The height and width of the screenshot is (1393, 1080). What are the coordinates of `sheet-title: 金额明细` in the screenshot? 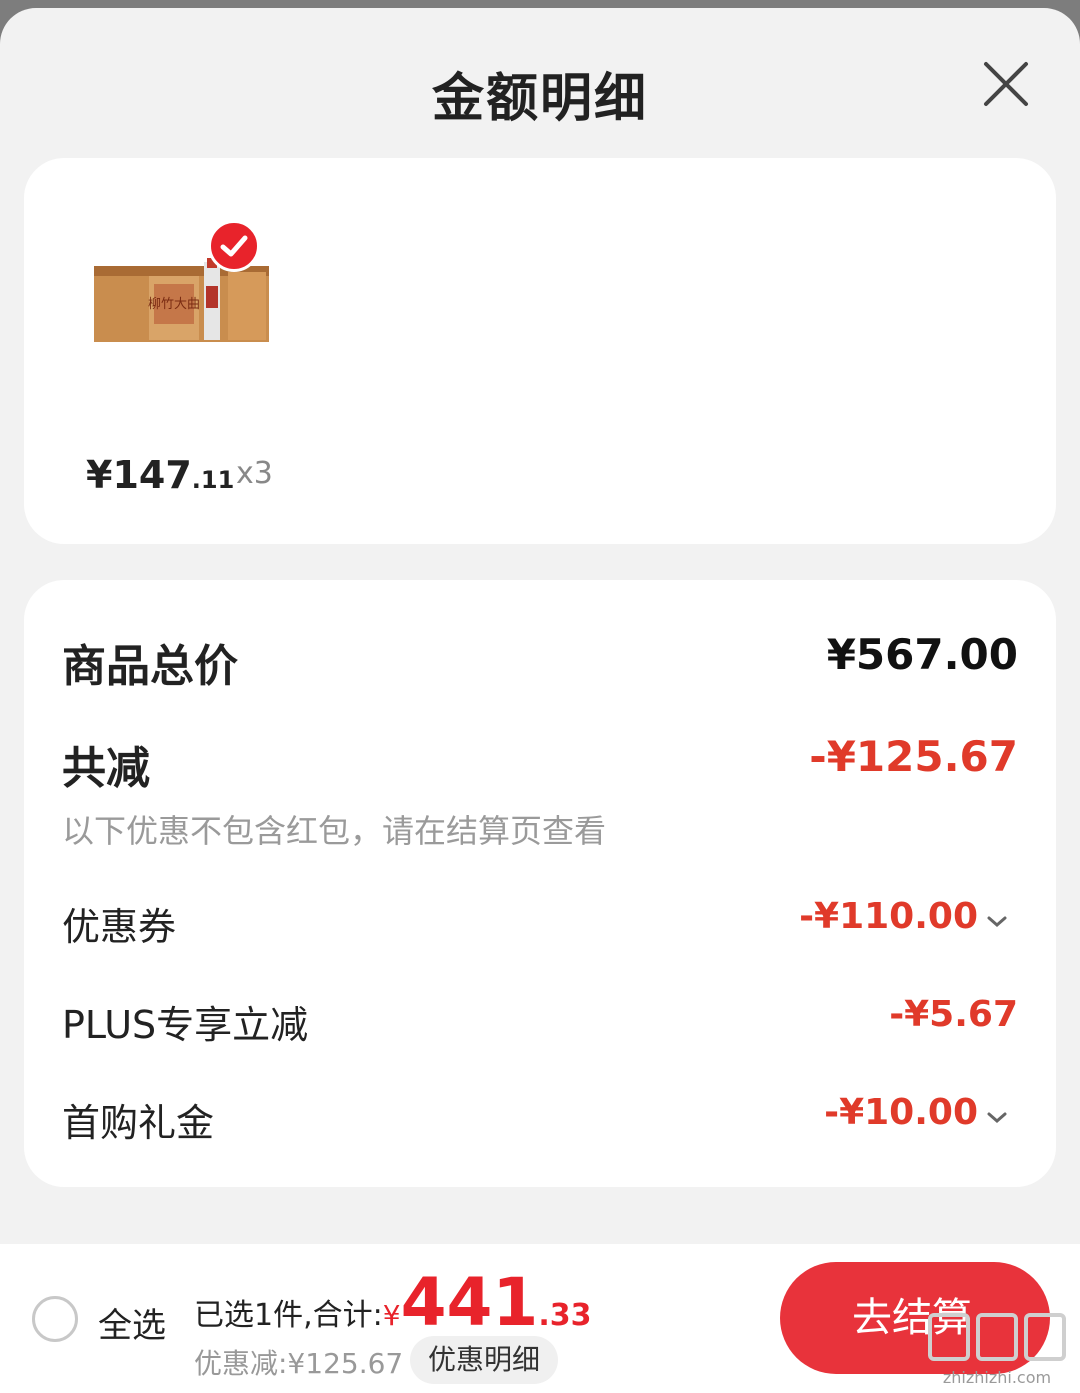 It's located at (539, 99).